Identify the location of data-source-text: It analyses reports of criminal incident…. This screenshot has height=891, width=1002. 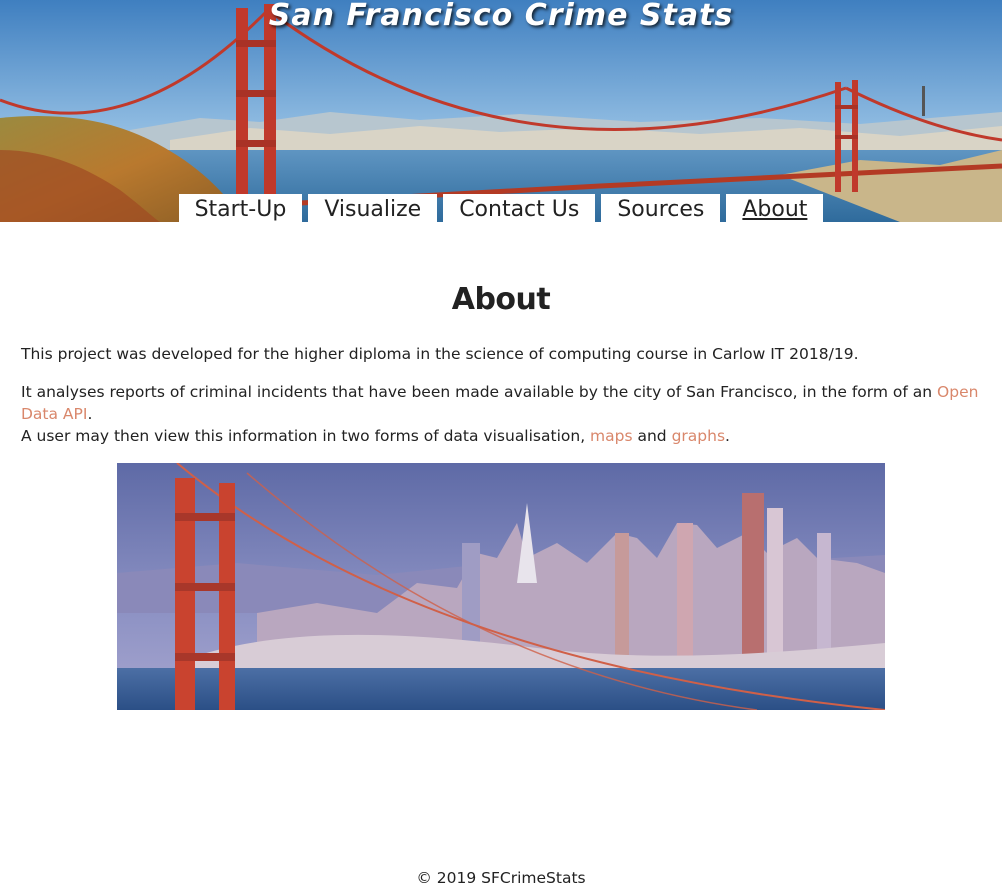
(479, 392).